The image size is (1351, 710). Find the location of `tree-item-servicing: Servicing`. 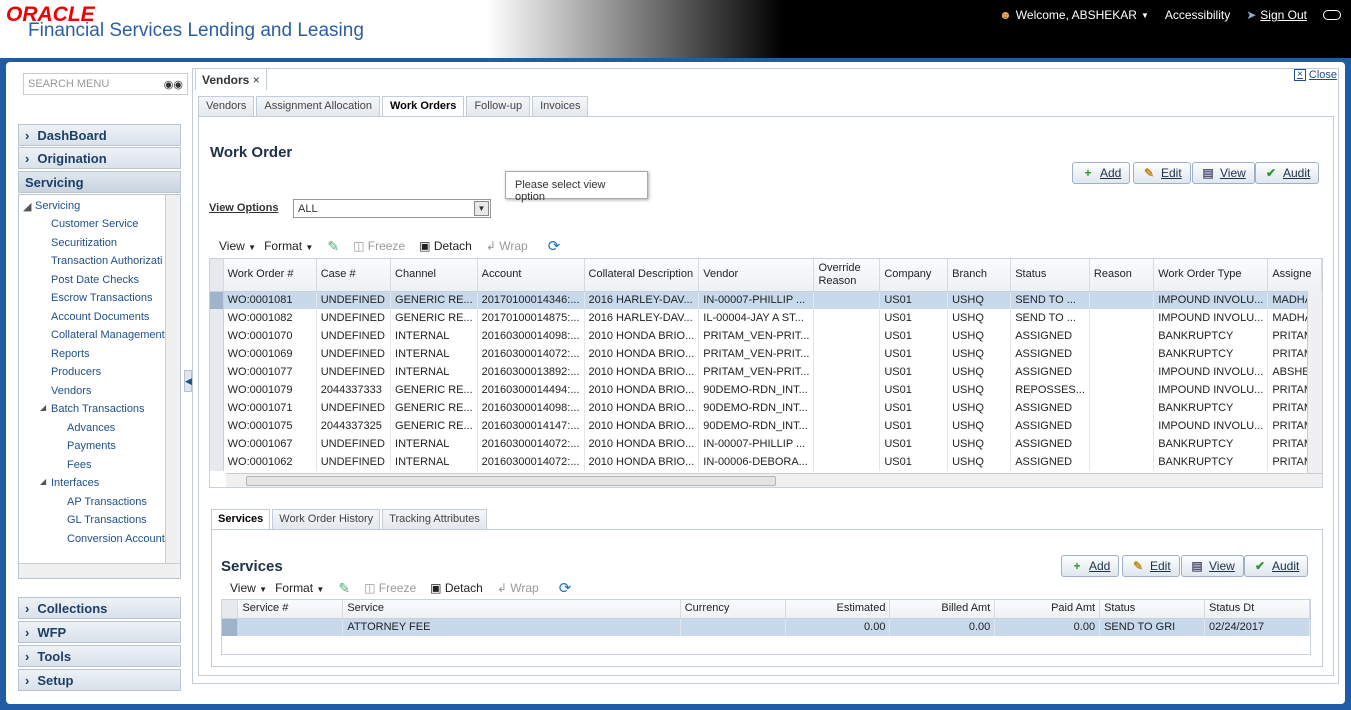

tree-item-servicing: Servicing is located at coordinates (57, 206).